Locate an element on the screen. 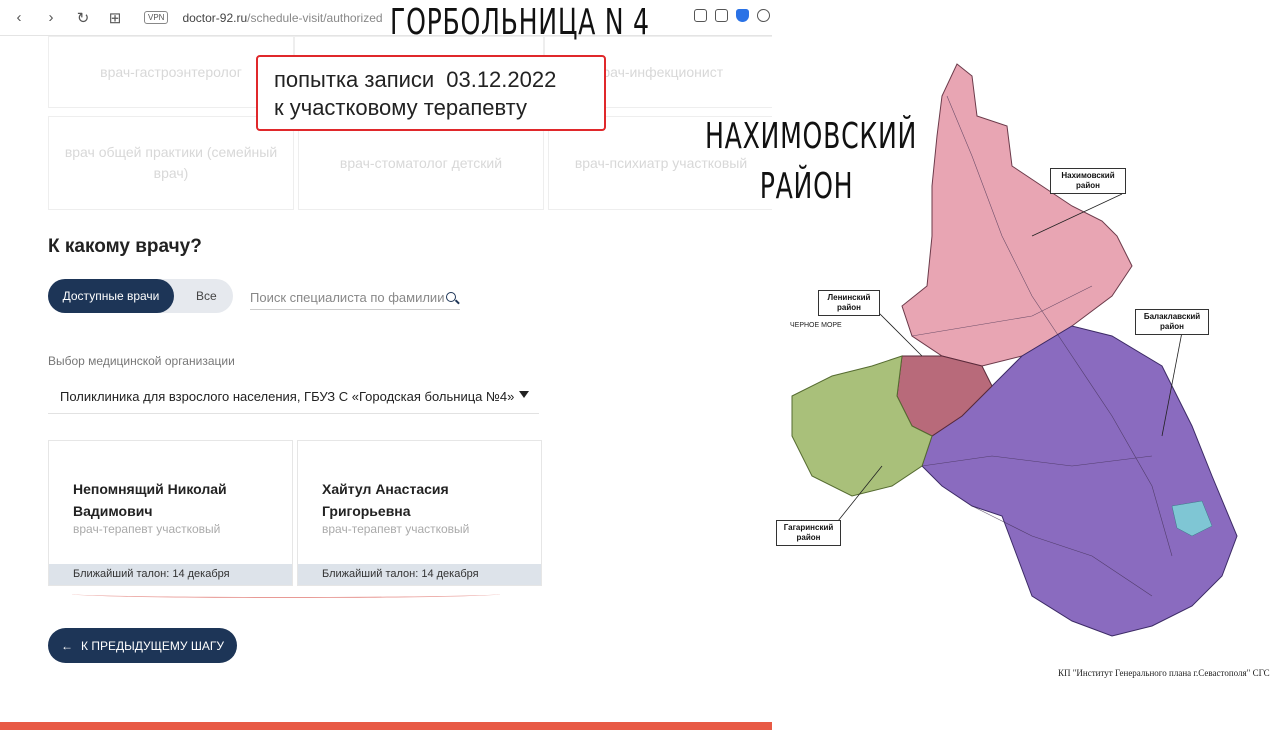  specialty-label: врач-гастроэнтеролог is located at coordinates (171, 71).